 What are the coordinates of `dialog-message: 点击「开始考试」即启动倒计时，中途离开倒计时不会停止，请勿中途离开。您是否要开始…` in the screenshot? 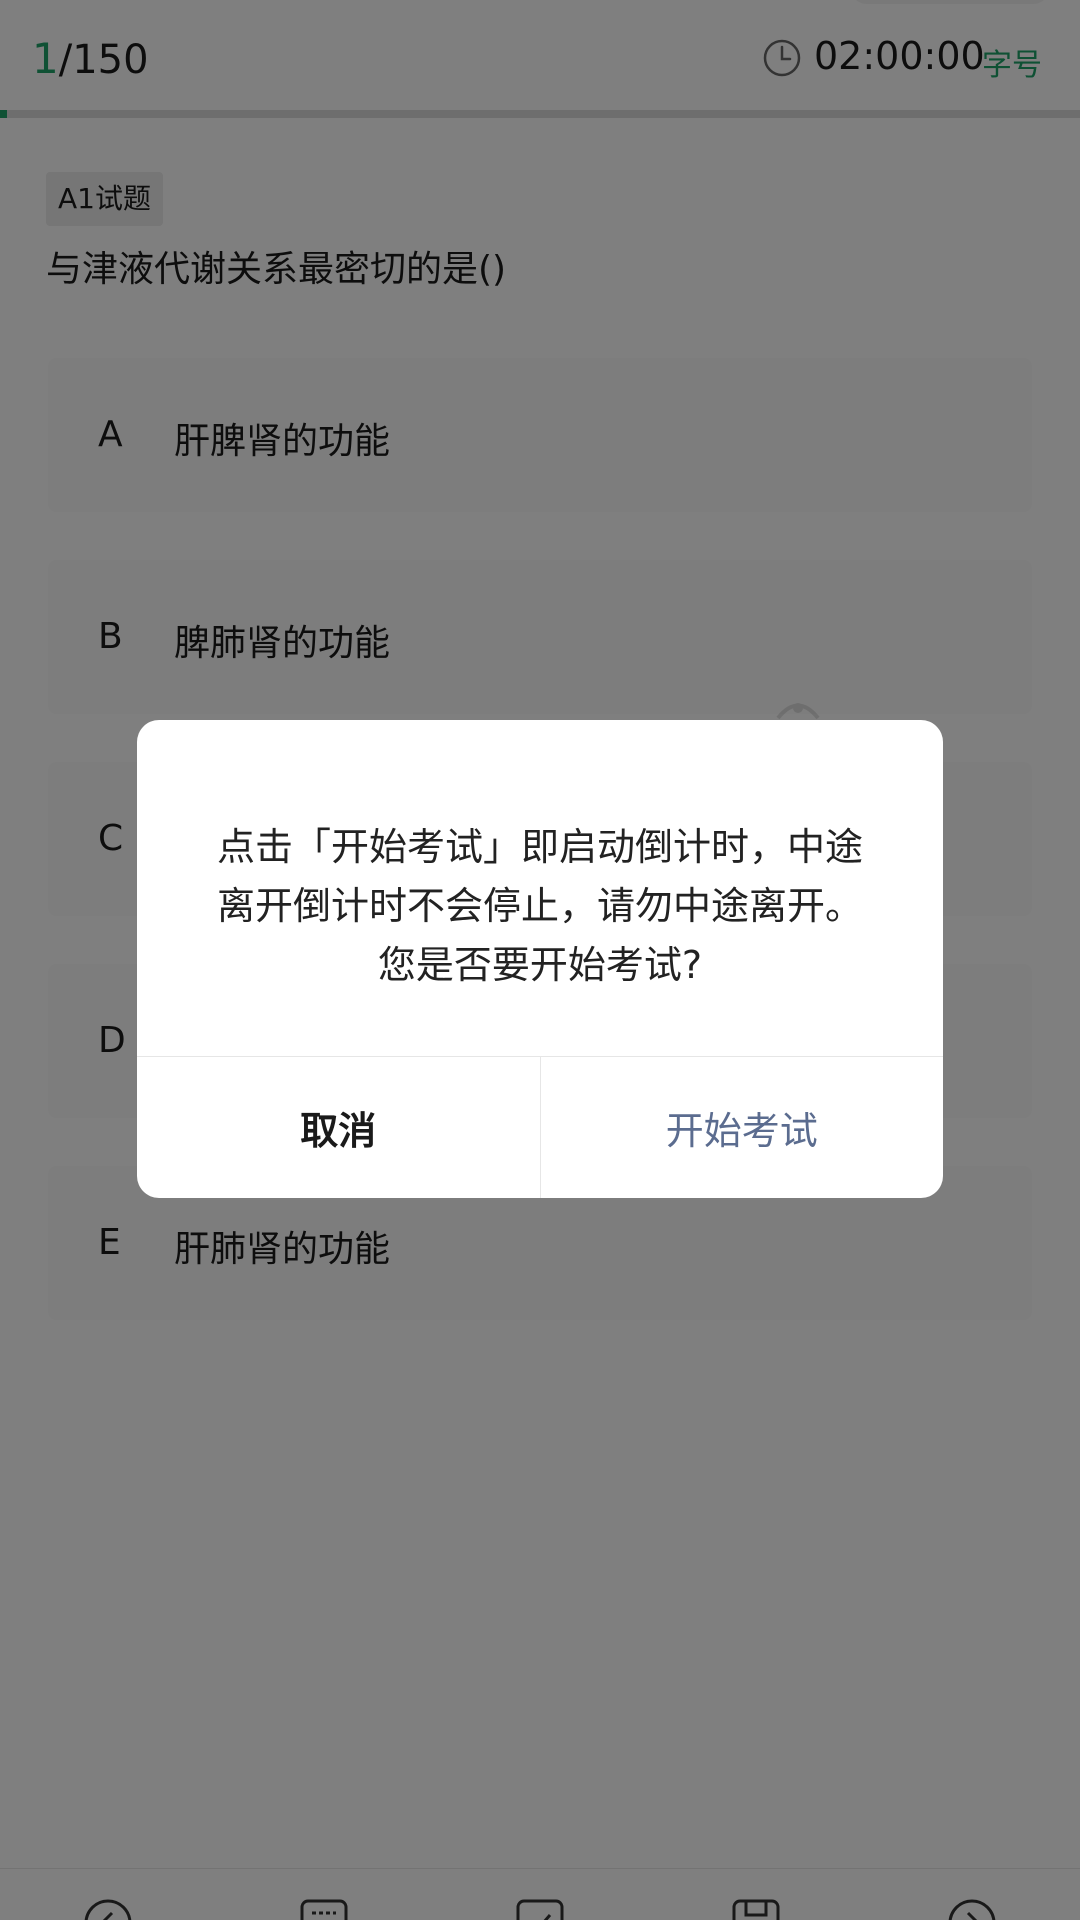 It's located at (539, 906).